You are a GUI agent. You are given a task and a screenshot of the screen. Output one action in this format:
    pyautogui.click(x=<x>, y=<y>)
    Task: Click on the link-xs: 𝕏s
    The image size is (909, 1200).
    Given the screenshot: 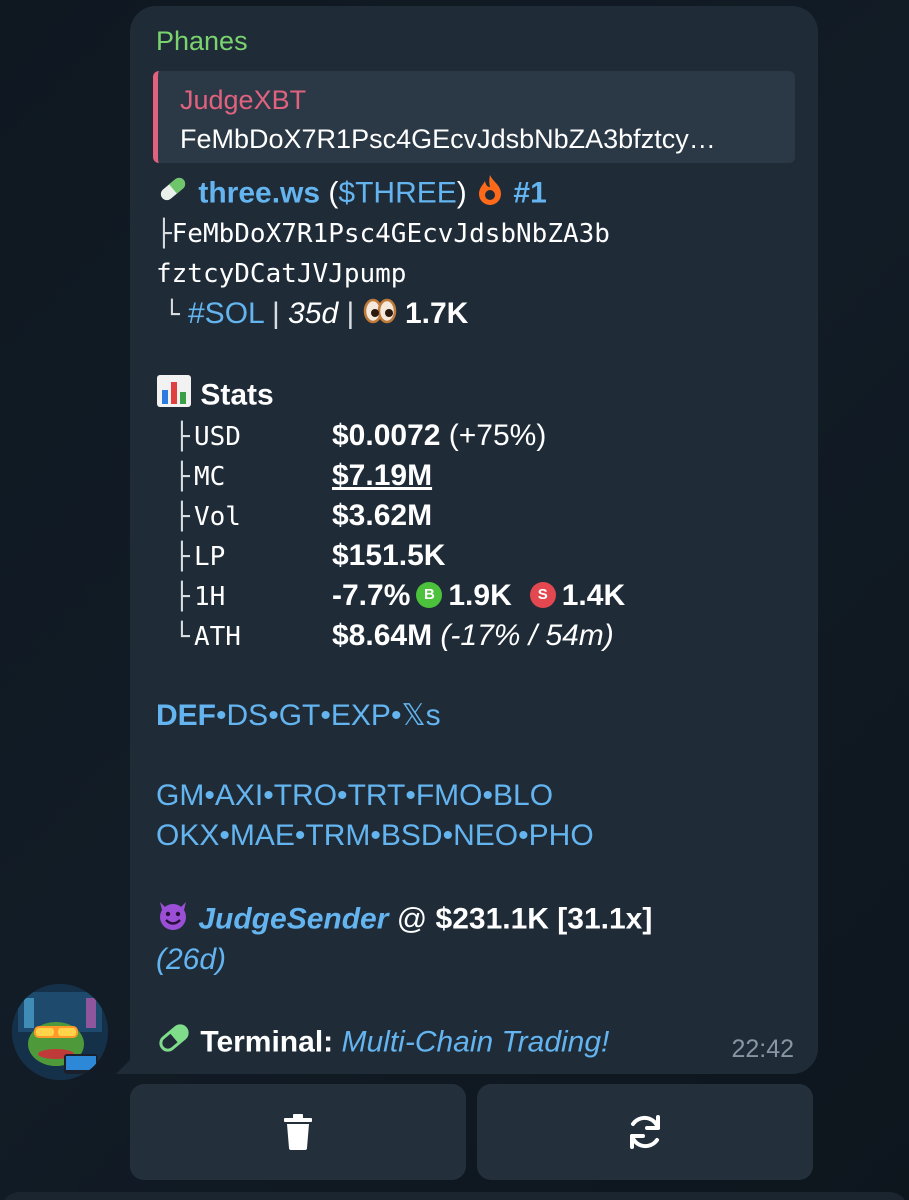 What is the action you would take?
    pyautogui.click(x=420, y=715)
    